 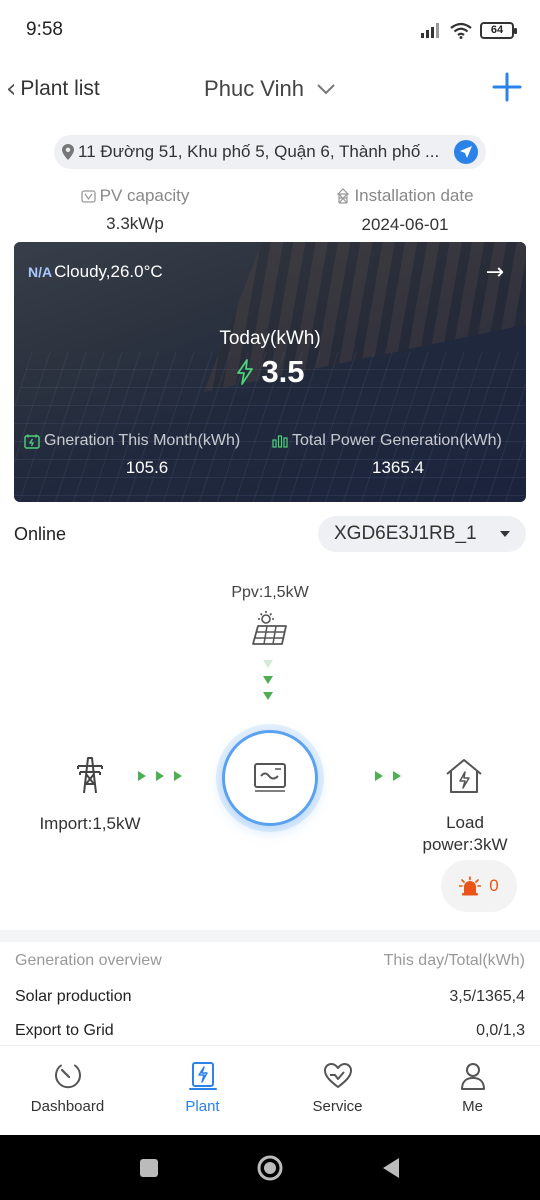 What do you see at coordinates (245, 372) in the screenshot?
I see `lightning-icon` at bounding box center [245, 372].